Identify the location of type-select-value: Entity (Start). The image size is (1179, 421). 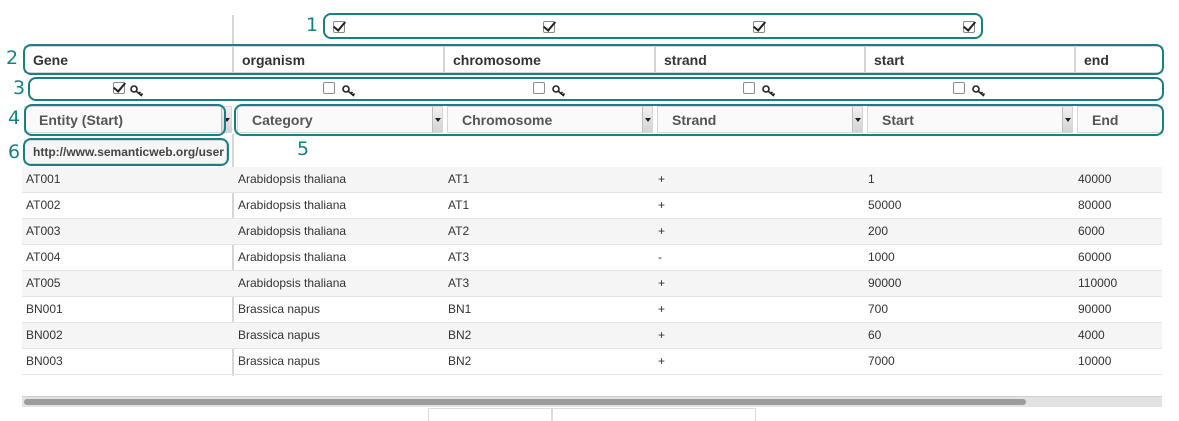
(81, 120).